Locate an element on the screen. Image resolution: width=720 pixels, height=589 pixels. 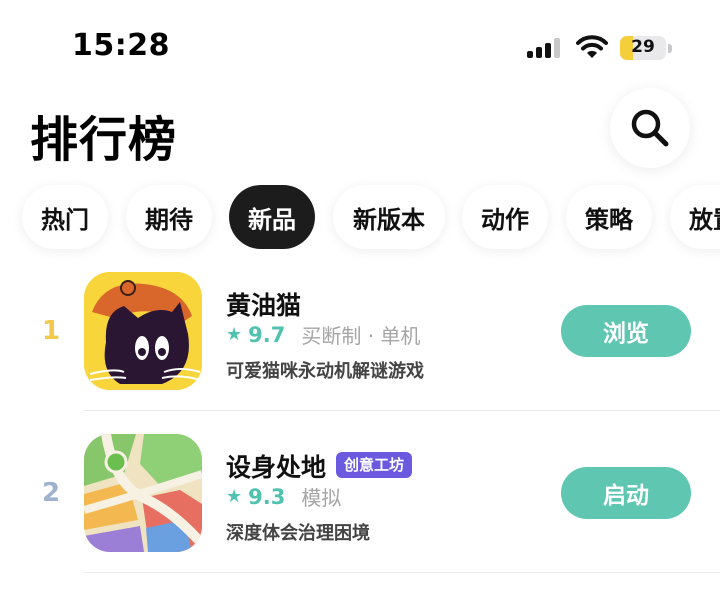
app-icon-map is located at coordinates (143, 493).